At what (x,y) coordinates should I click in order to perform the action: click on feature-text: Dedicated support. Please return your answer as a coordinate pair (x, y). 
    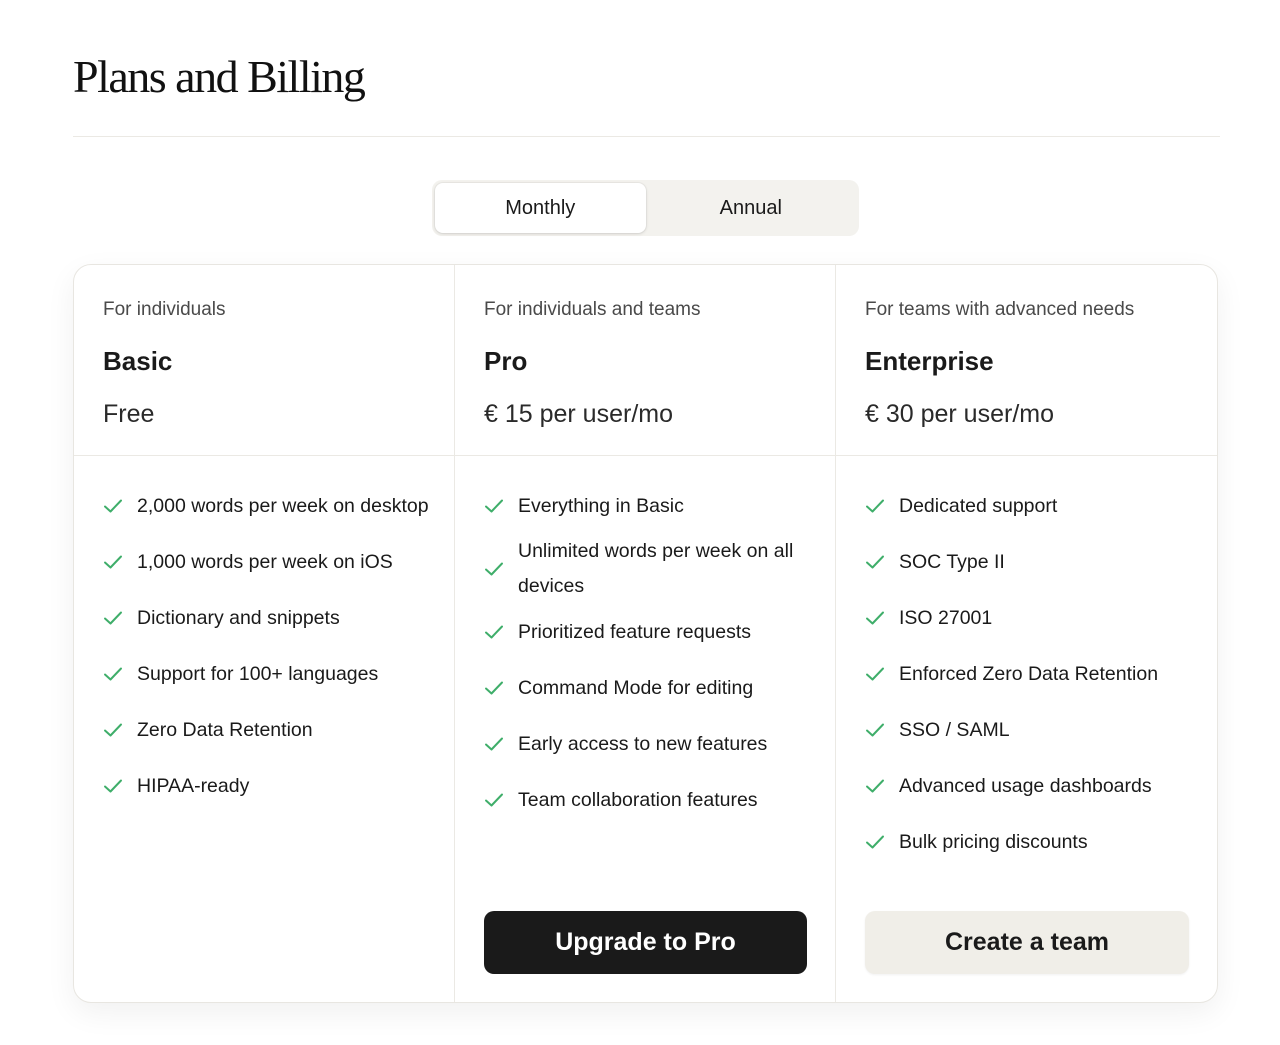
    Looking at the image, I should click on (978, 505).